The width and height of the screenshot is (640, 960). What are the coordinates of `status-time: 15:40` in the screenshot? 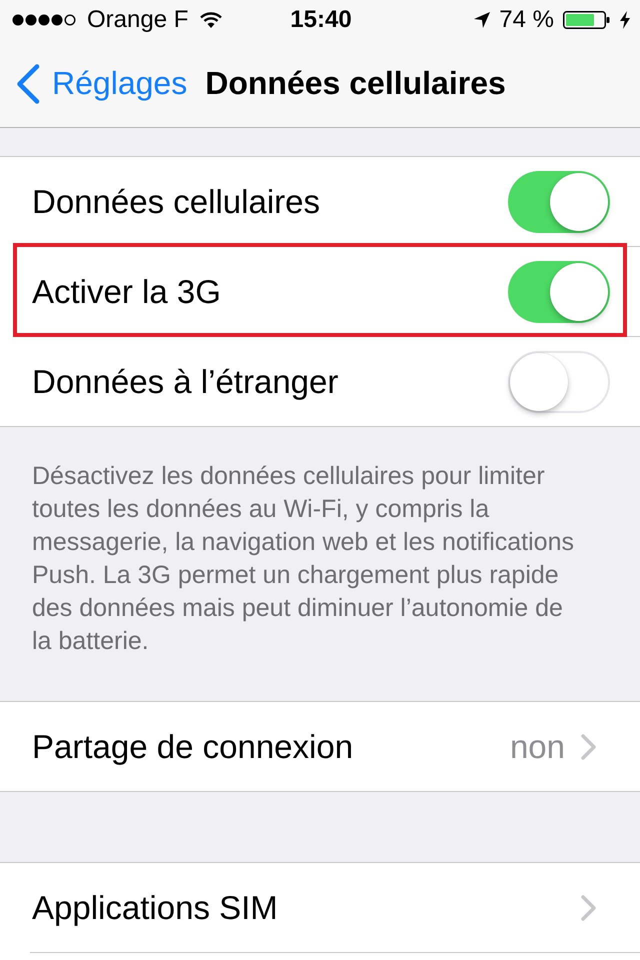 It's located at (321, 20).